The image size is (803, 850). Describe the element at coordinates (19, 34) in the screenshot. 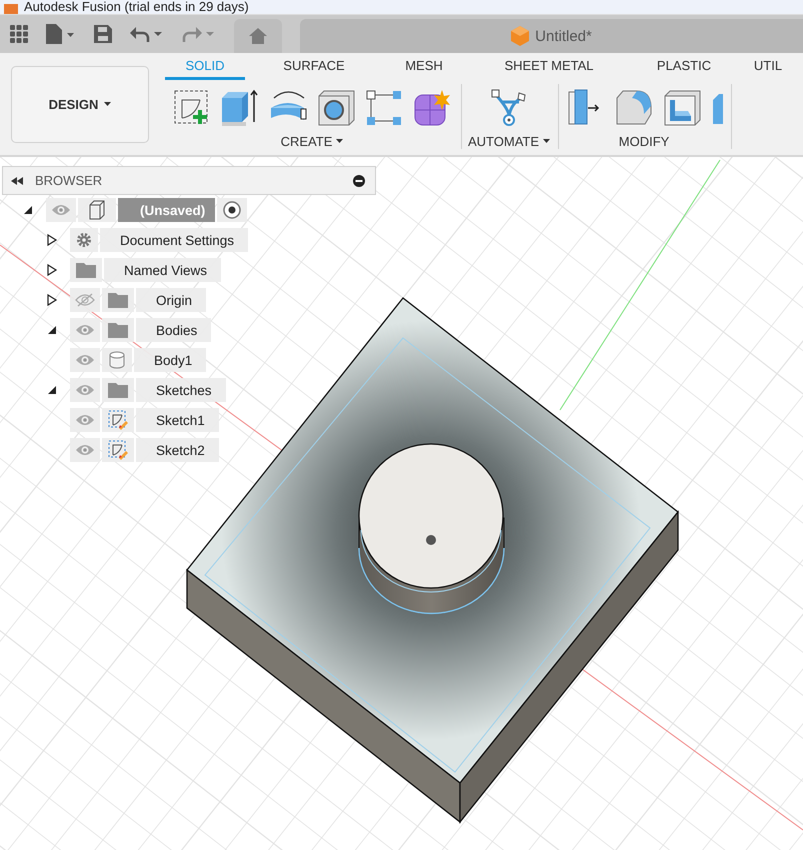

I see `apps-grid-button` at that location.